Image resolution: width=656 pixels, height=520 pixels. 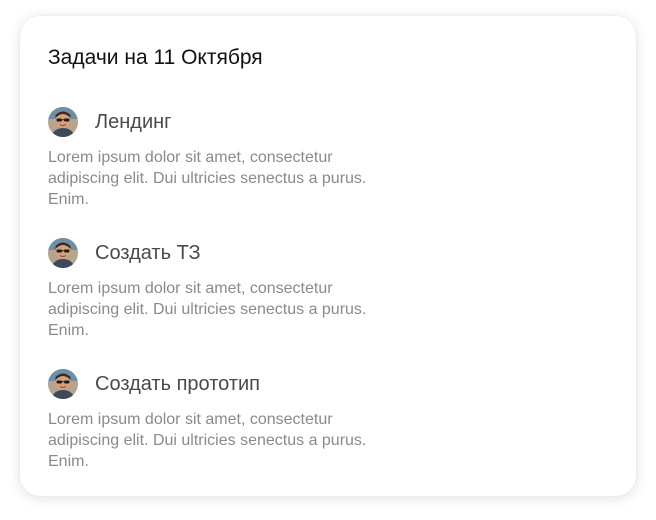 I want to click on task-title: Создать ТЗ, so click(x=148, y=253).